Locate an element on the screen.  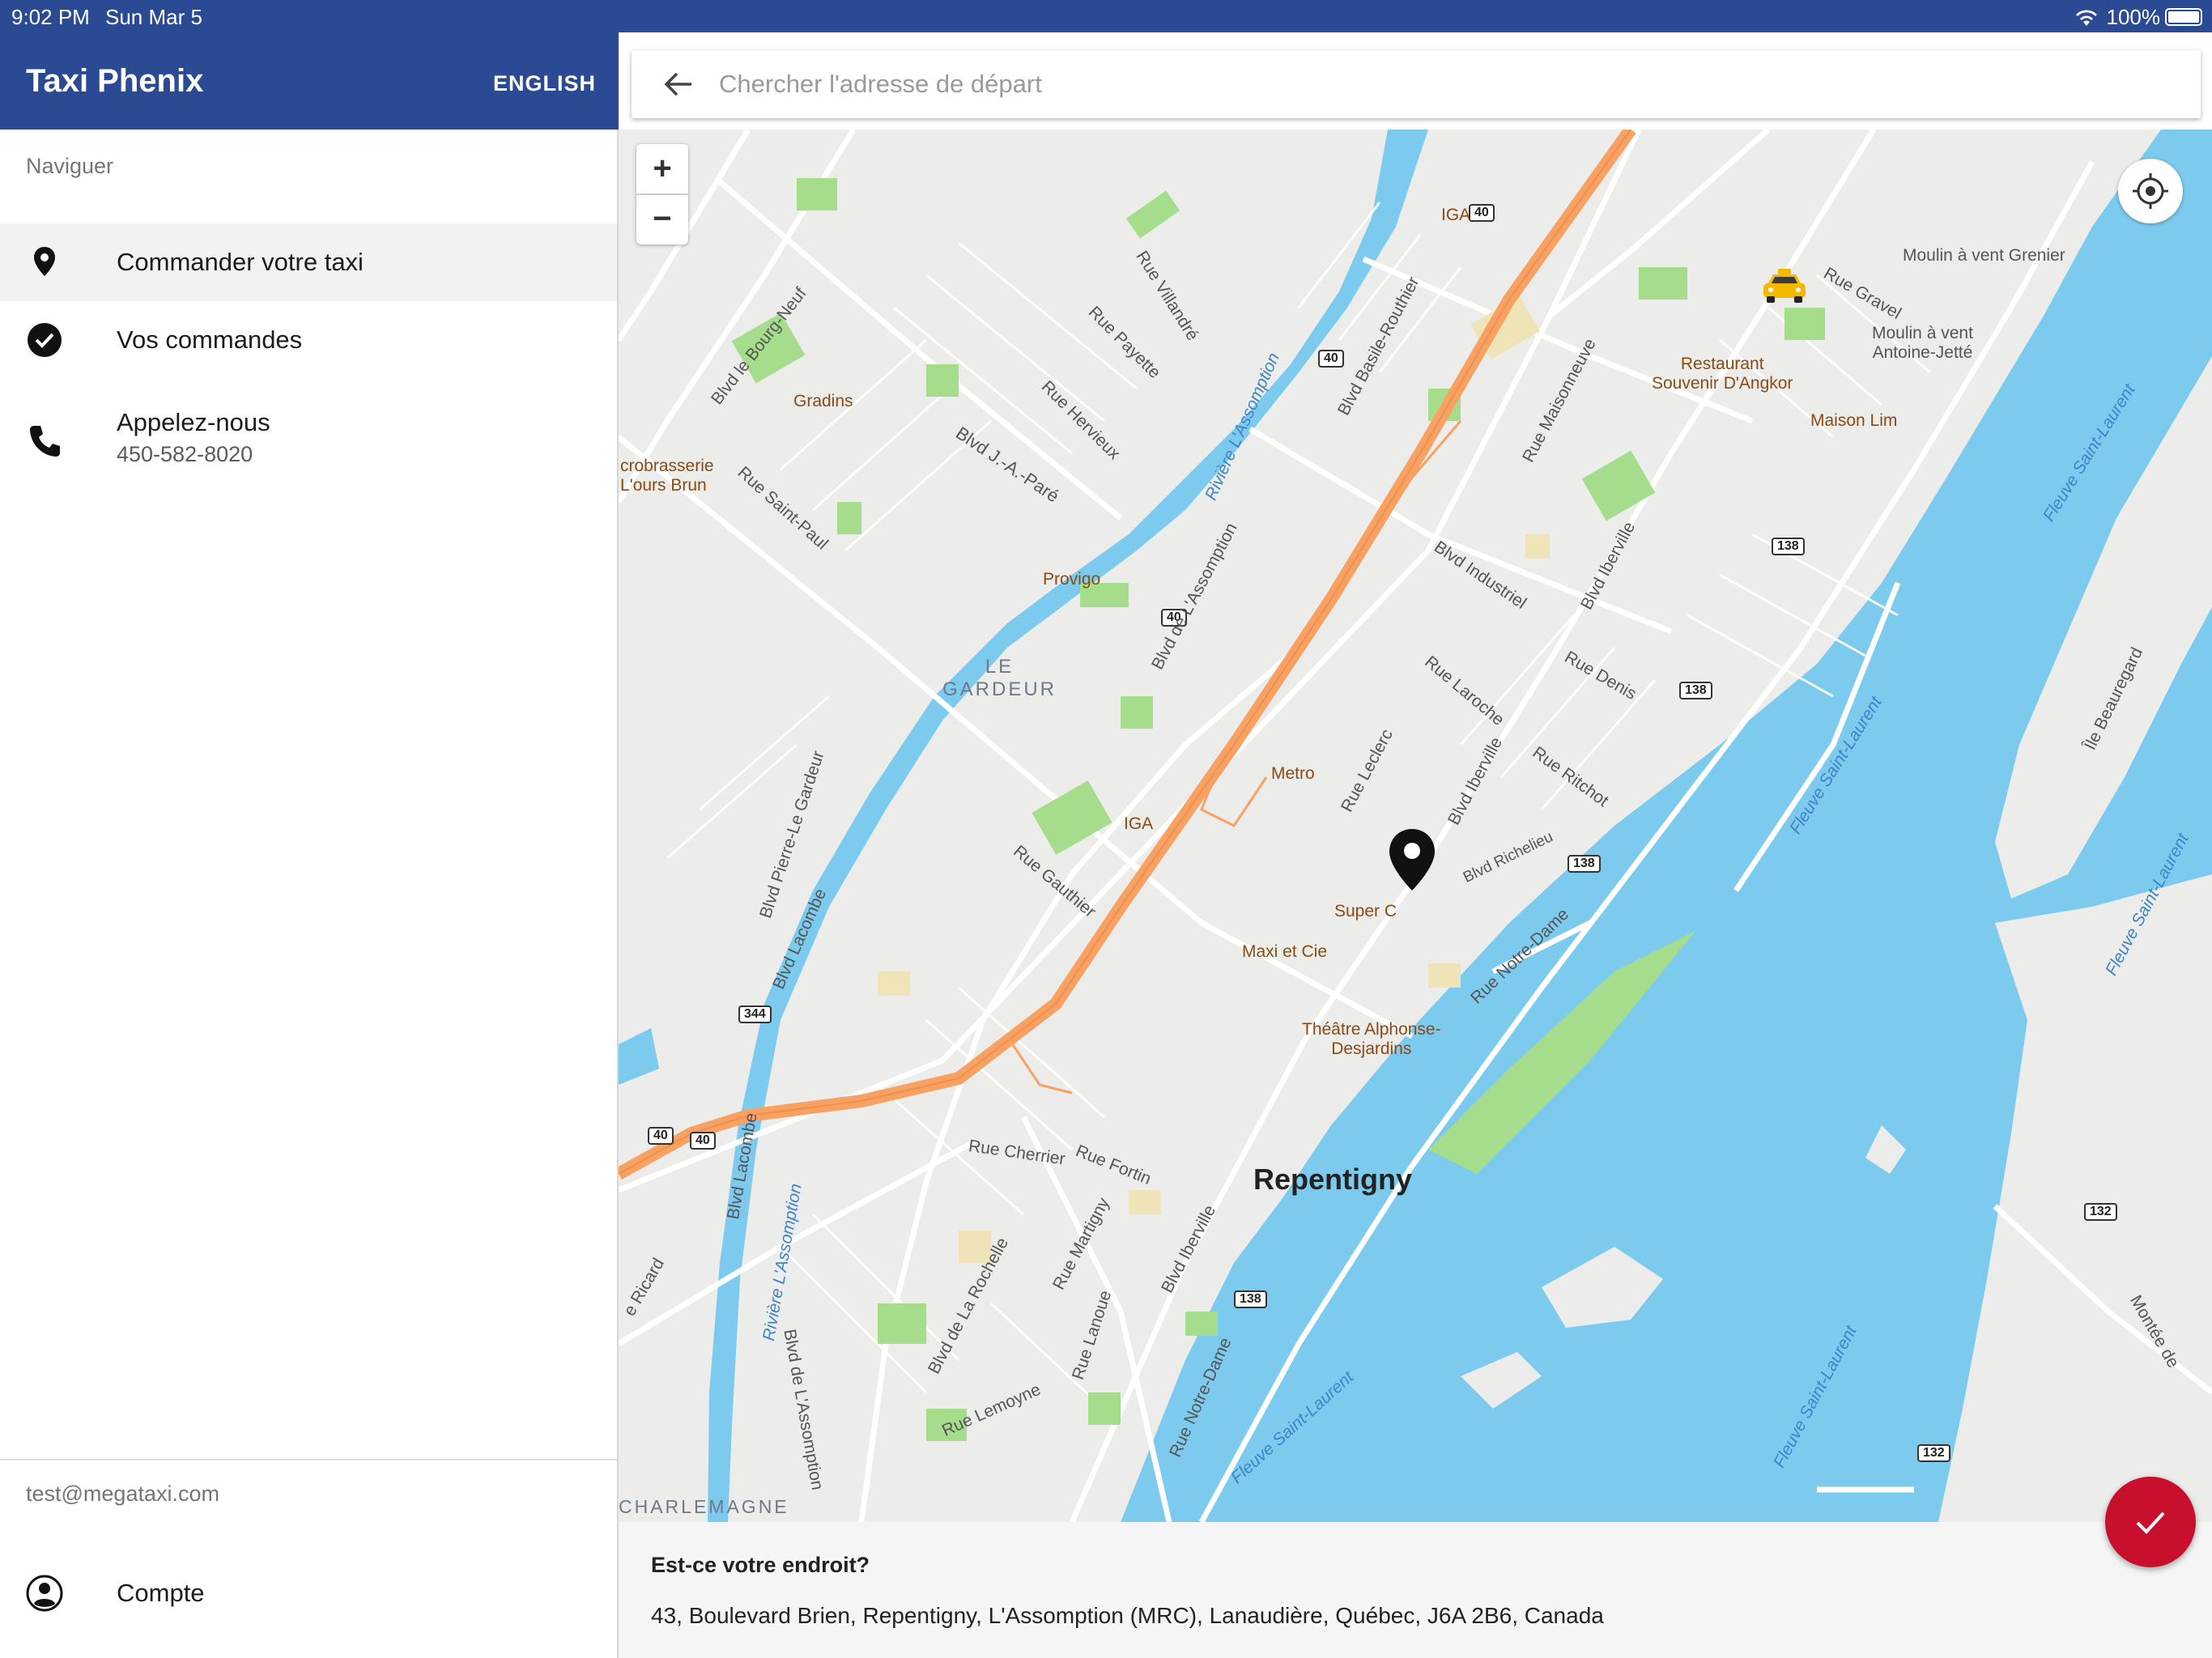
crosshair-icon is located at coordinates (2150, 191).